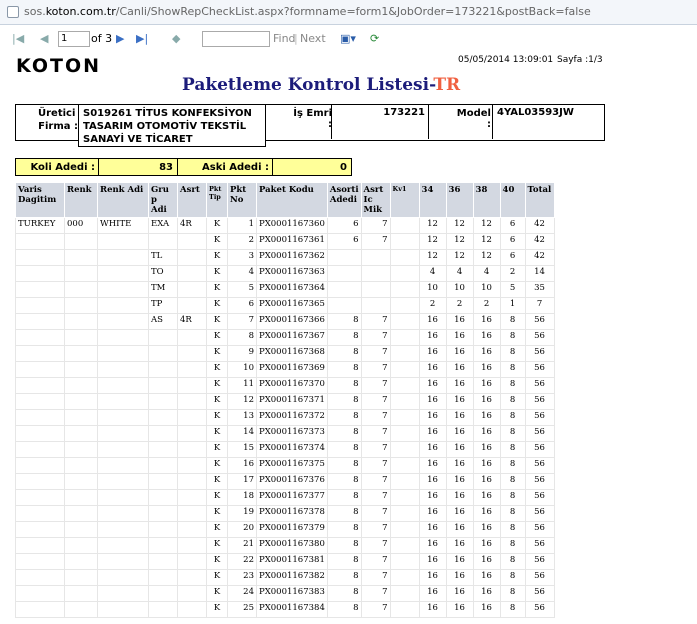 Image resolution: width=697 pixels, height=624 pixels. I want to click on table-cell: PX0001167381, so click(292, 561).